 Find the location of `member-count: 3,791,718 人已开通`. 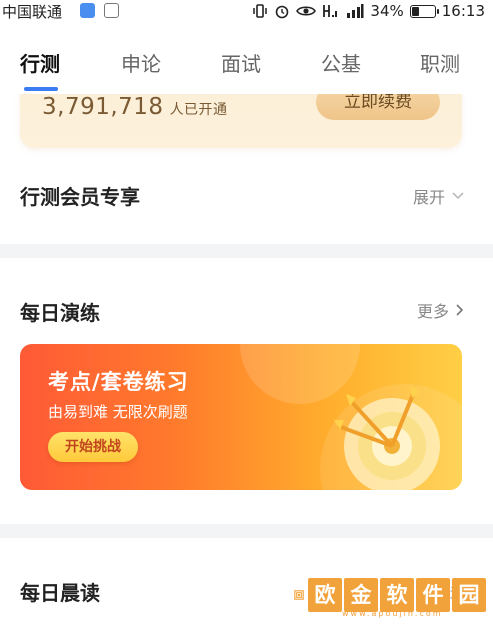

member-count: 3,791,718 人已开通 is located at coordinates (135, 107).